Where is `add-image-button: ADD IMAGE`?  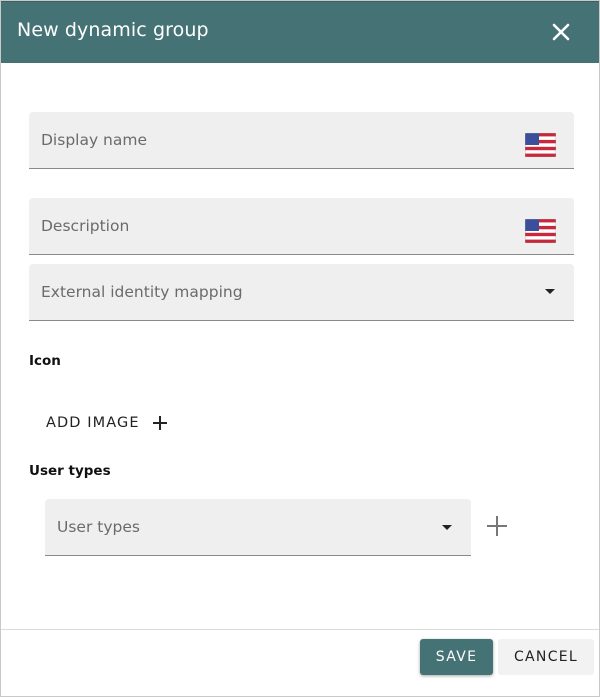
add-image-button: ADD IMAGE is located at coordinates (107, 423).